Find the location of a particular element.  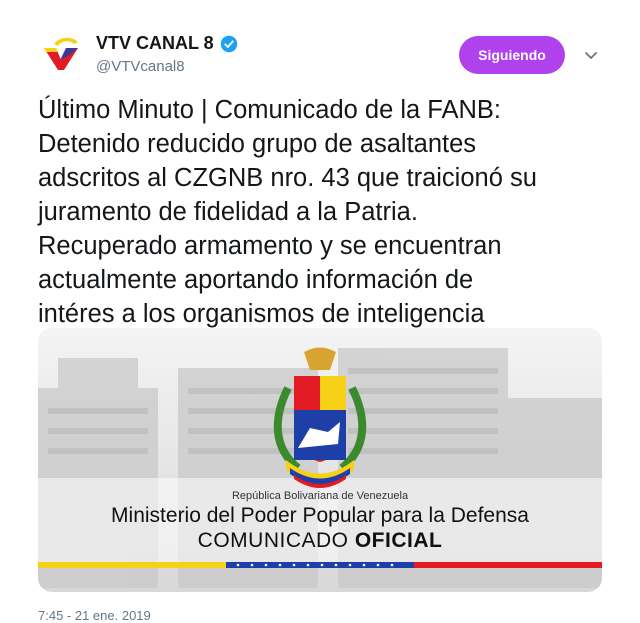

account-handle: @VTVcanal8 is located at coordinates (140, 66).